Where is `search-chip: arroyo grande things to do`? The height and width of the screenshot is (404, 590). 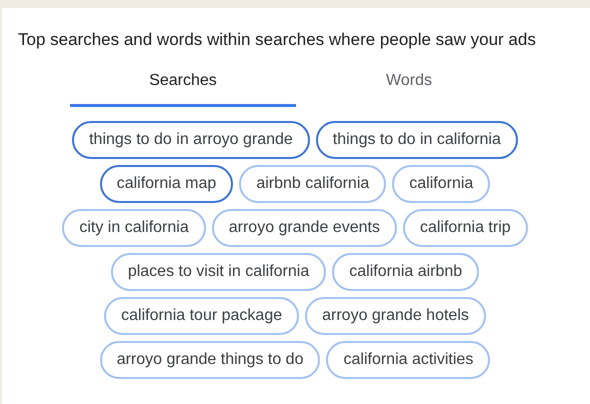 search-chip: arroyo grande things to do is located at coordinates (210, 360).